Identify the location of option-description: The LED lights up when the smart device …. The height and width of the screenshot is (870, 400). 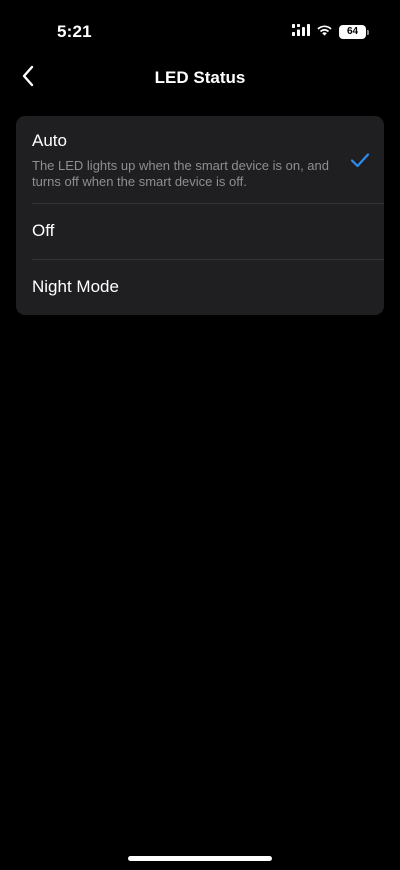
(180, 173).